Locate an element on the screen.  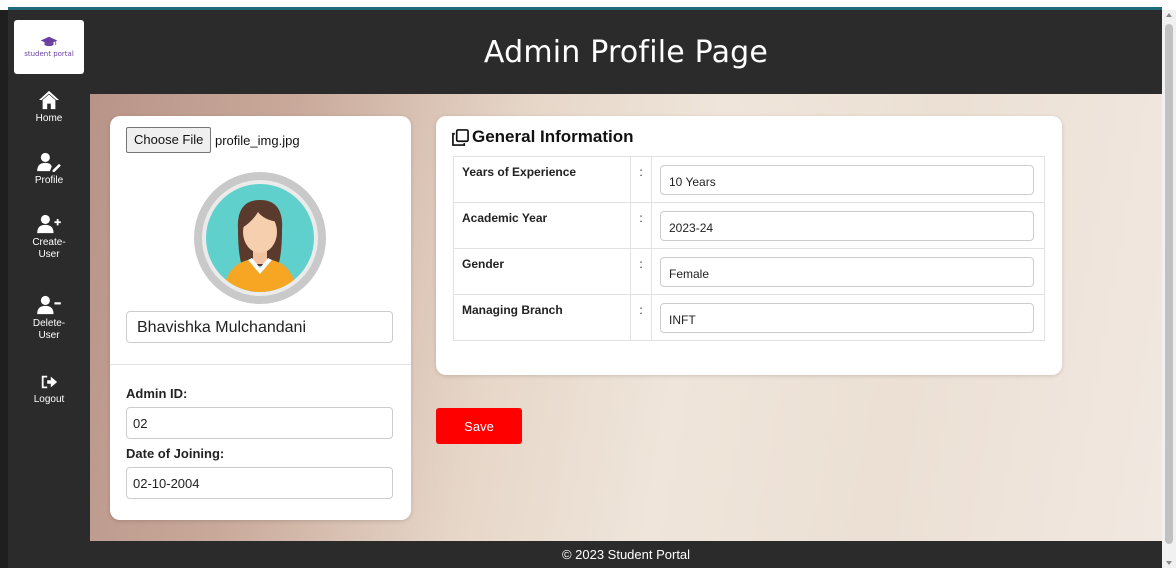
avatar is located at coordinates (260, 238).